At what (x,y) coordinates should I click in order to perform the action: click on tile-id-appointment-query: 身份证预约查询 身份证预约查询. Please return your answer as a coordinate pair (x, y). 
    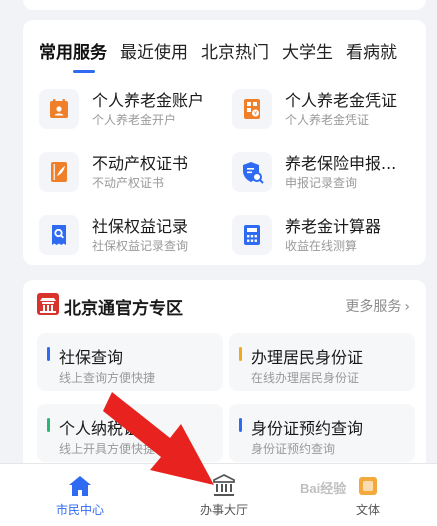
    Looking at the image, I should click on (322, 433).